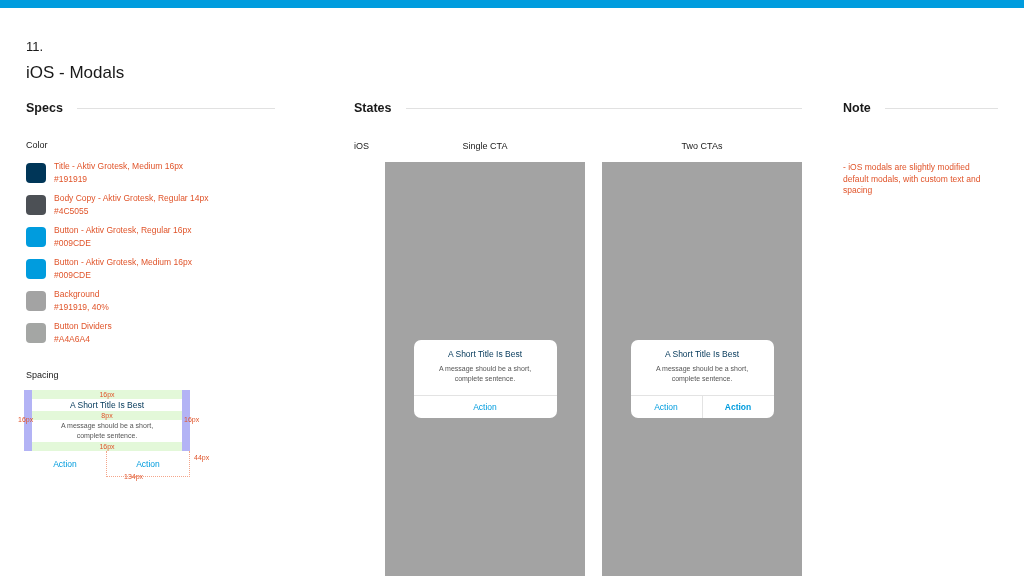 The height and width of the screenshot is (576, 1024). I want to click on note-text: - iOS modals are slightly modified default modals, with custom text and spacing, so click(912, 179).